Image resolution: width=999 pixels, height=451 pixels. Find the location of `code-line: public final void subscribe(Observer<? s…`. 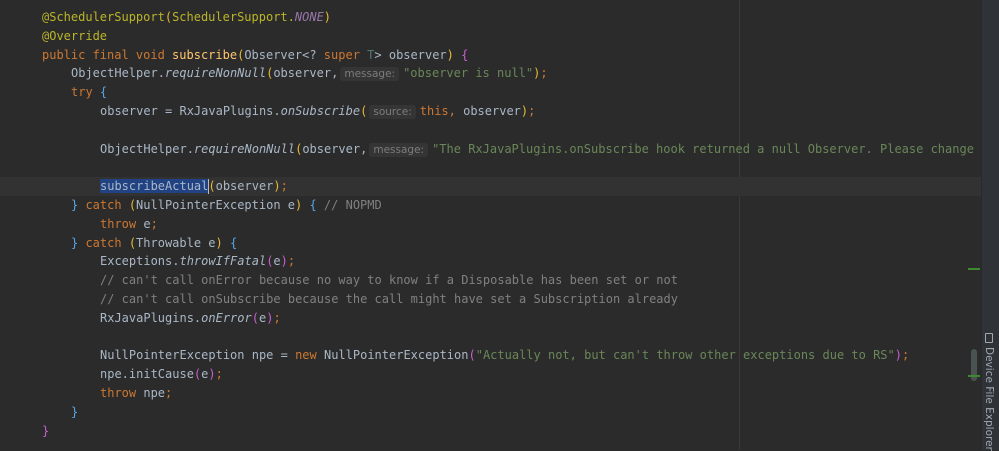

code-line: public final void subscribe(Observer<? s… is located at coordinates (490, 55).